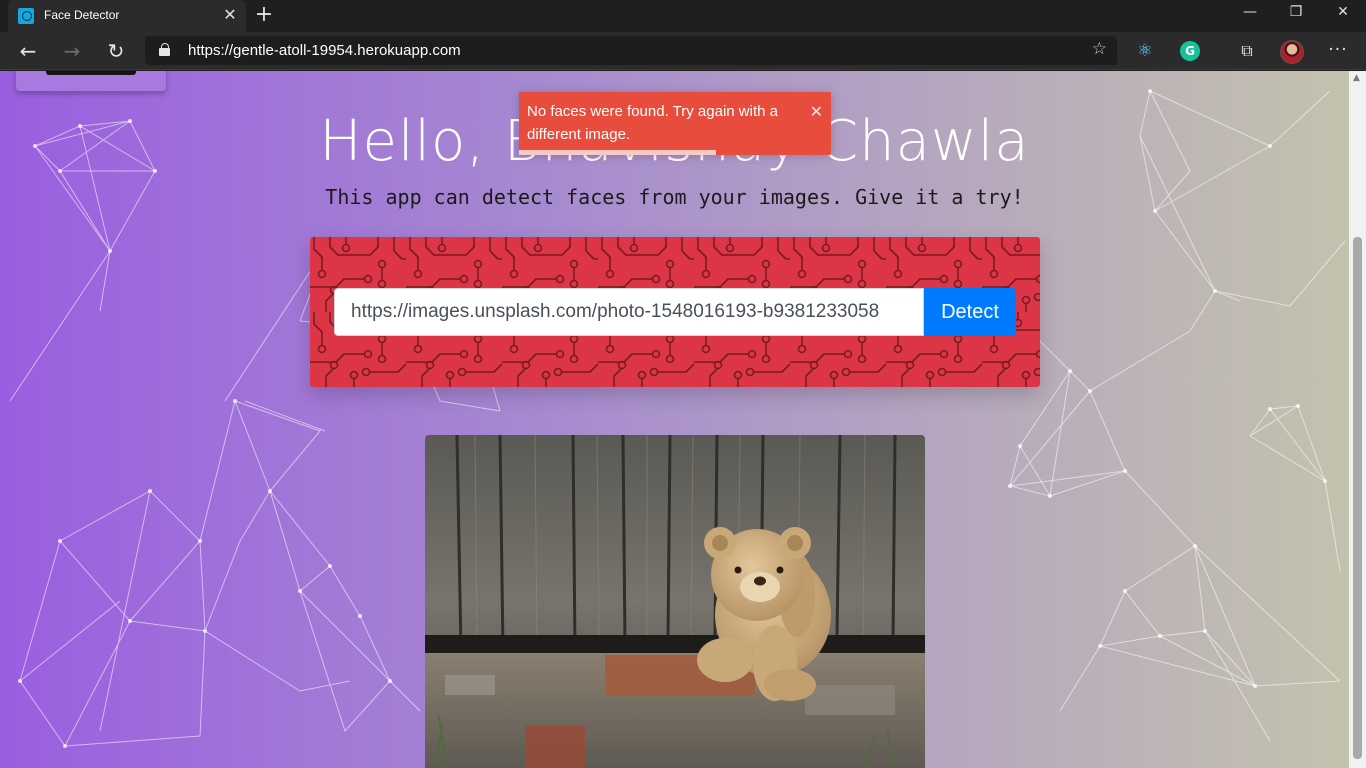  What do you see at coordinates (970, 312) in the screenshot?
I see `detect-button: Detect` at bounding box center [970, 312].